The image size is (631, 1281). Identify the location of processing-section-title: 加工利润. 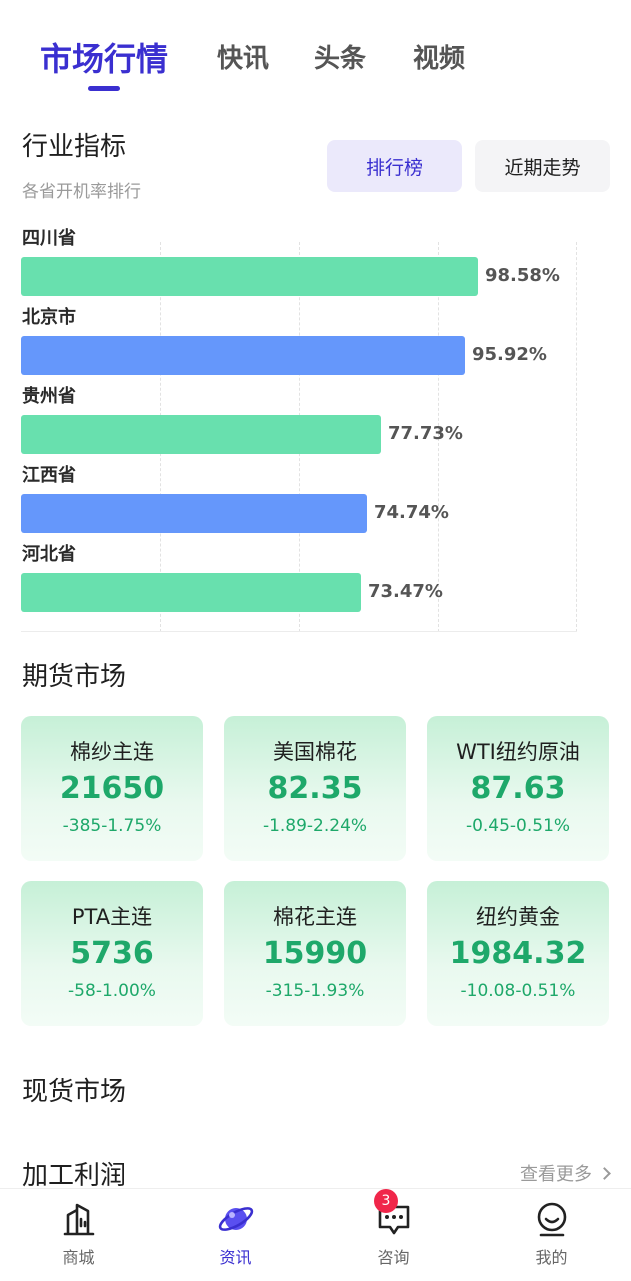
(74, 1176).